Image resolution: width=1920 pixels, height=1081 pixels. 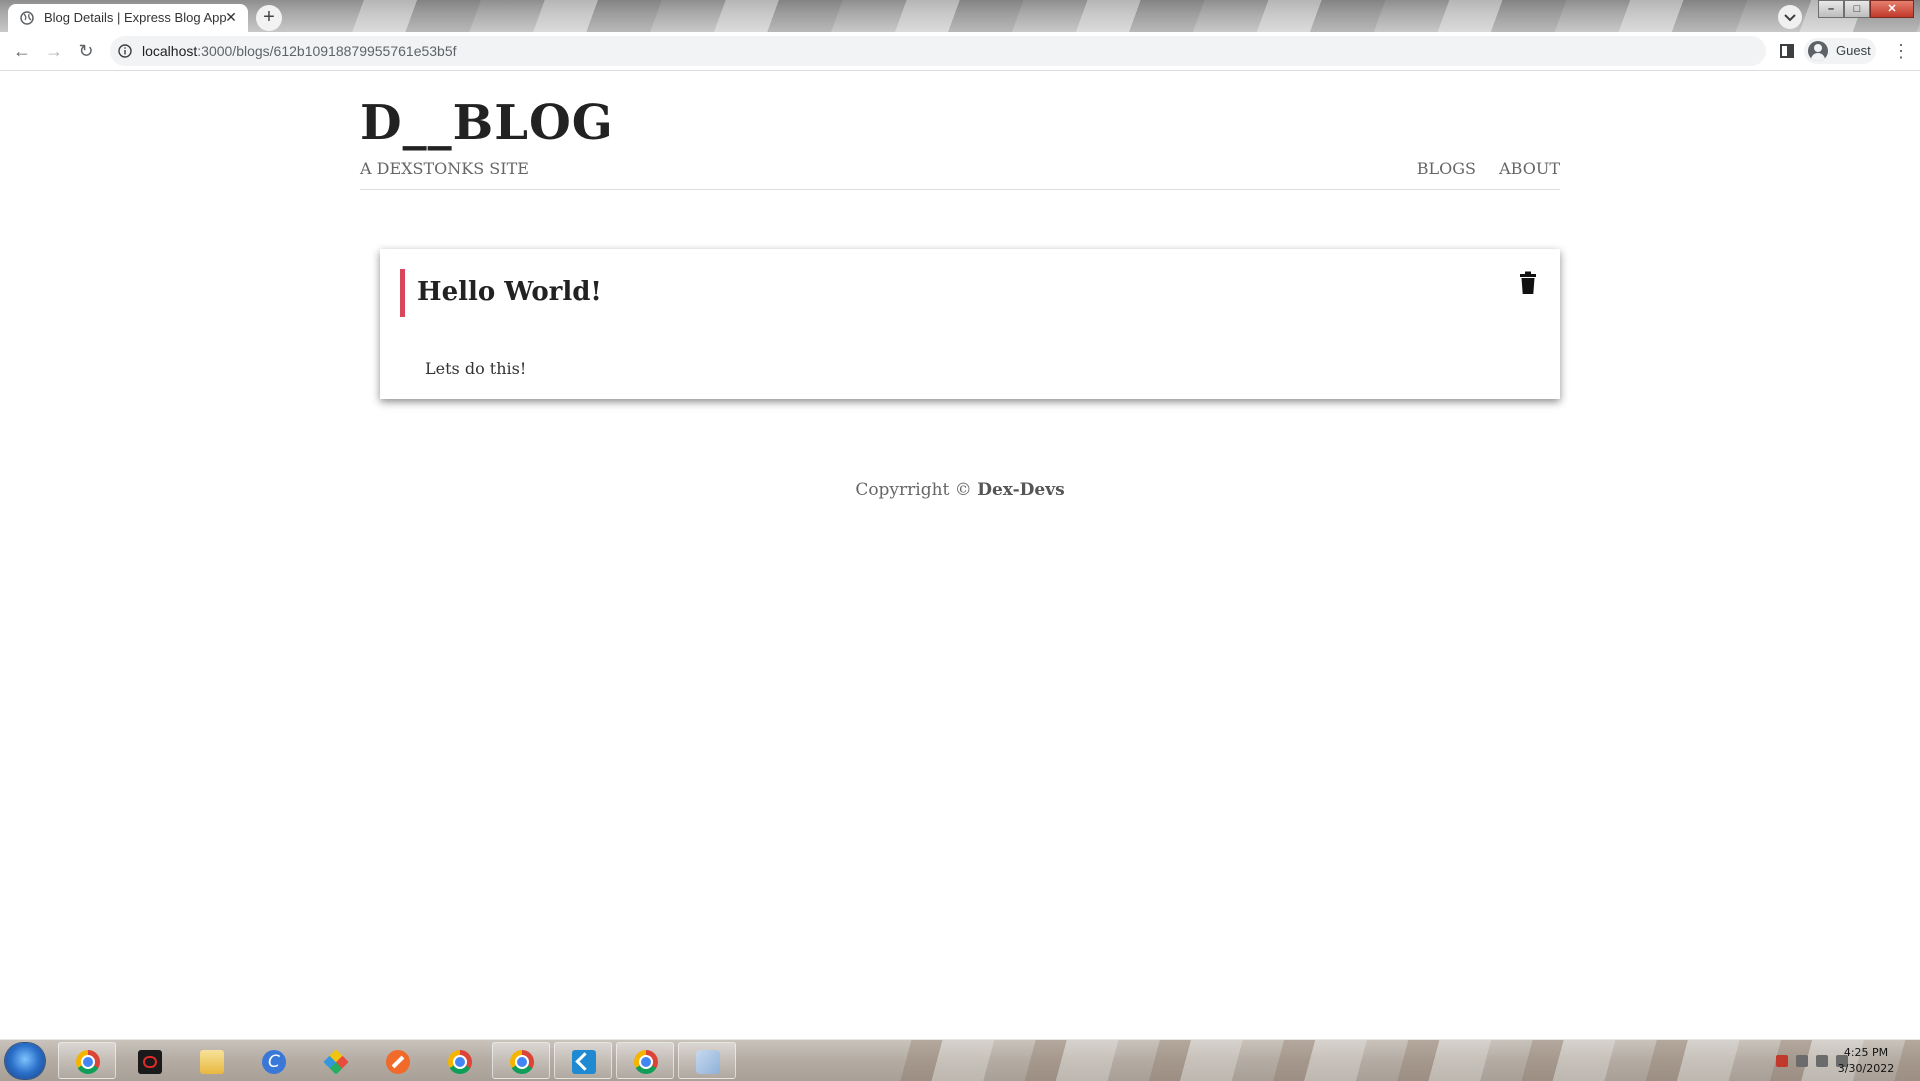 I want to click on taskbar-app-paint, so click(x=707, y=1060).